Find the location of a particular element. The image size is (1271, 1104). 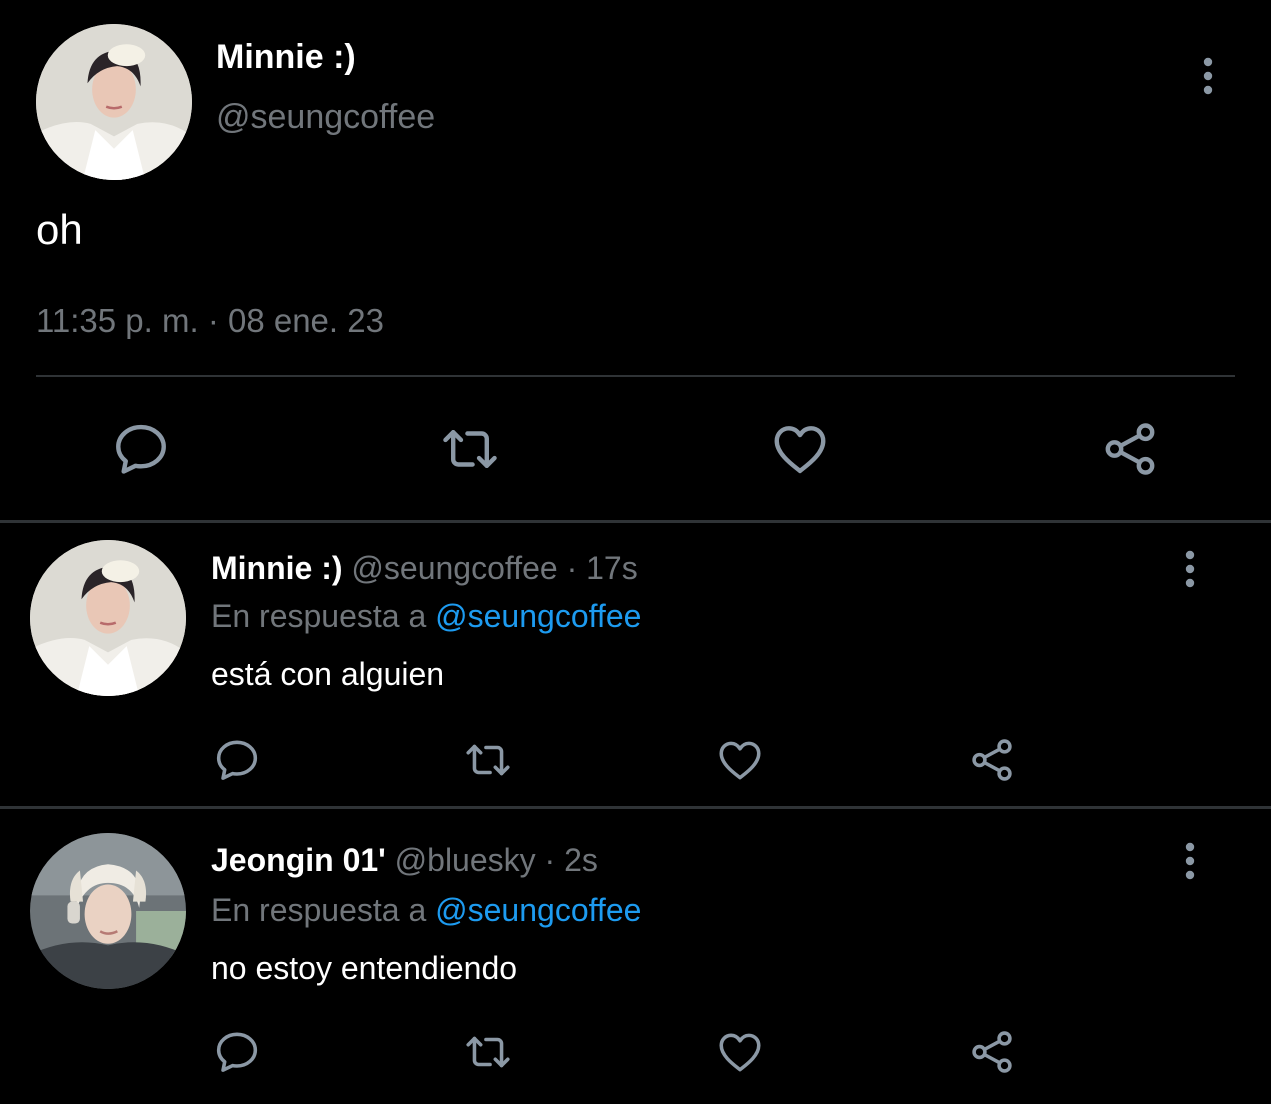

display-name: Jeongin 01' is located at coordinates (298, 860).